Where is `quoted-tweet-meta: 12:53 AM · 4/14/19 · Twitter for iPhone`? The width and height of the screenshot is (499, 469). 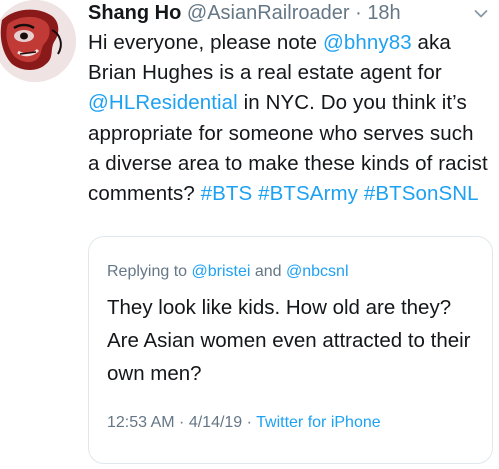 quoted-tweet-meta: 12:53 AM · 4/14/19 · Twitter for iPhone is located at coordinates (290, 423).